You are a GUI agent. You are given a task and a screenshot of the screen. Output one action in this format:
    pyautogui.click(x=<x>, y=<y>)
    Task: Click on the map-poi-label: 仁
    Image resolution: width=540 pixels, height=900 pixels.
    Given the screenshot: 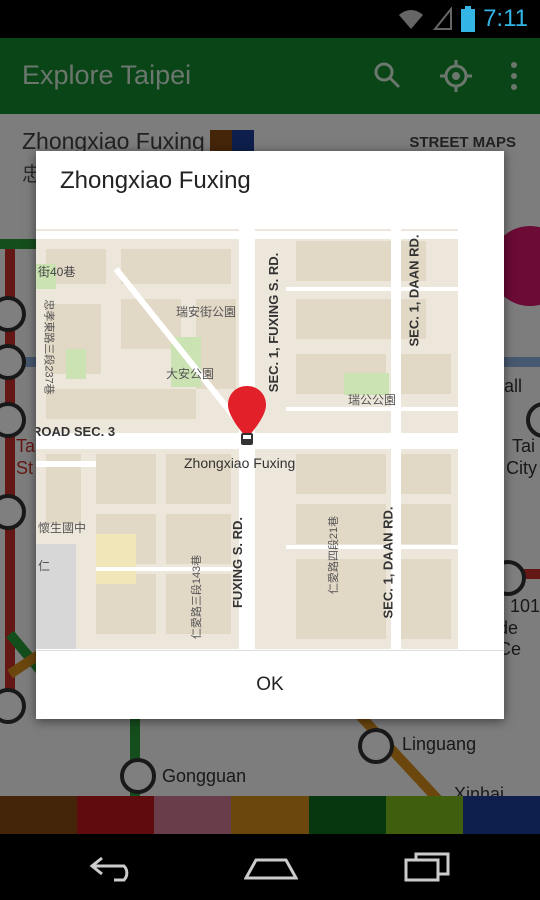 What is the action you would take?
    pyautogui.click(x=44, y=566)
    